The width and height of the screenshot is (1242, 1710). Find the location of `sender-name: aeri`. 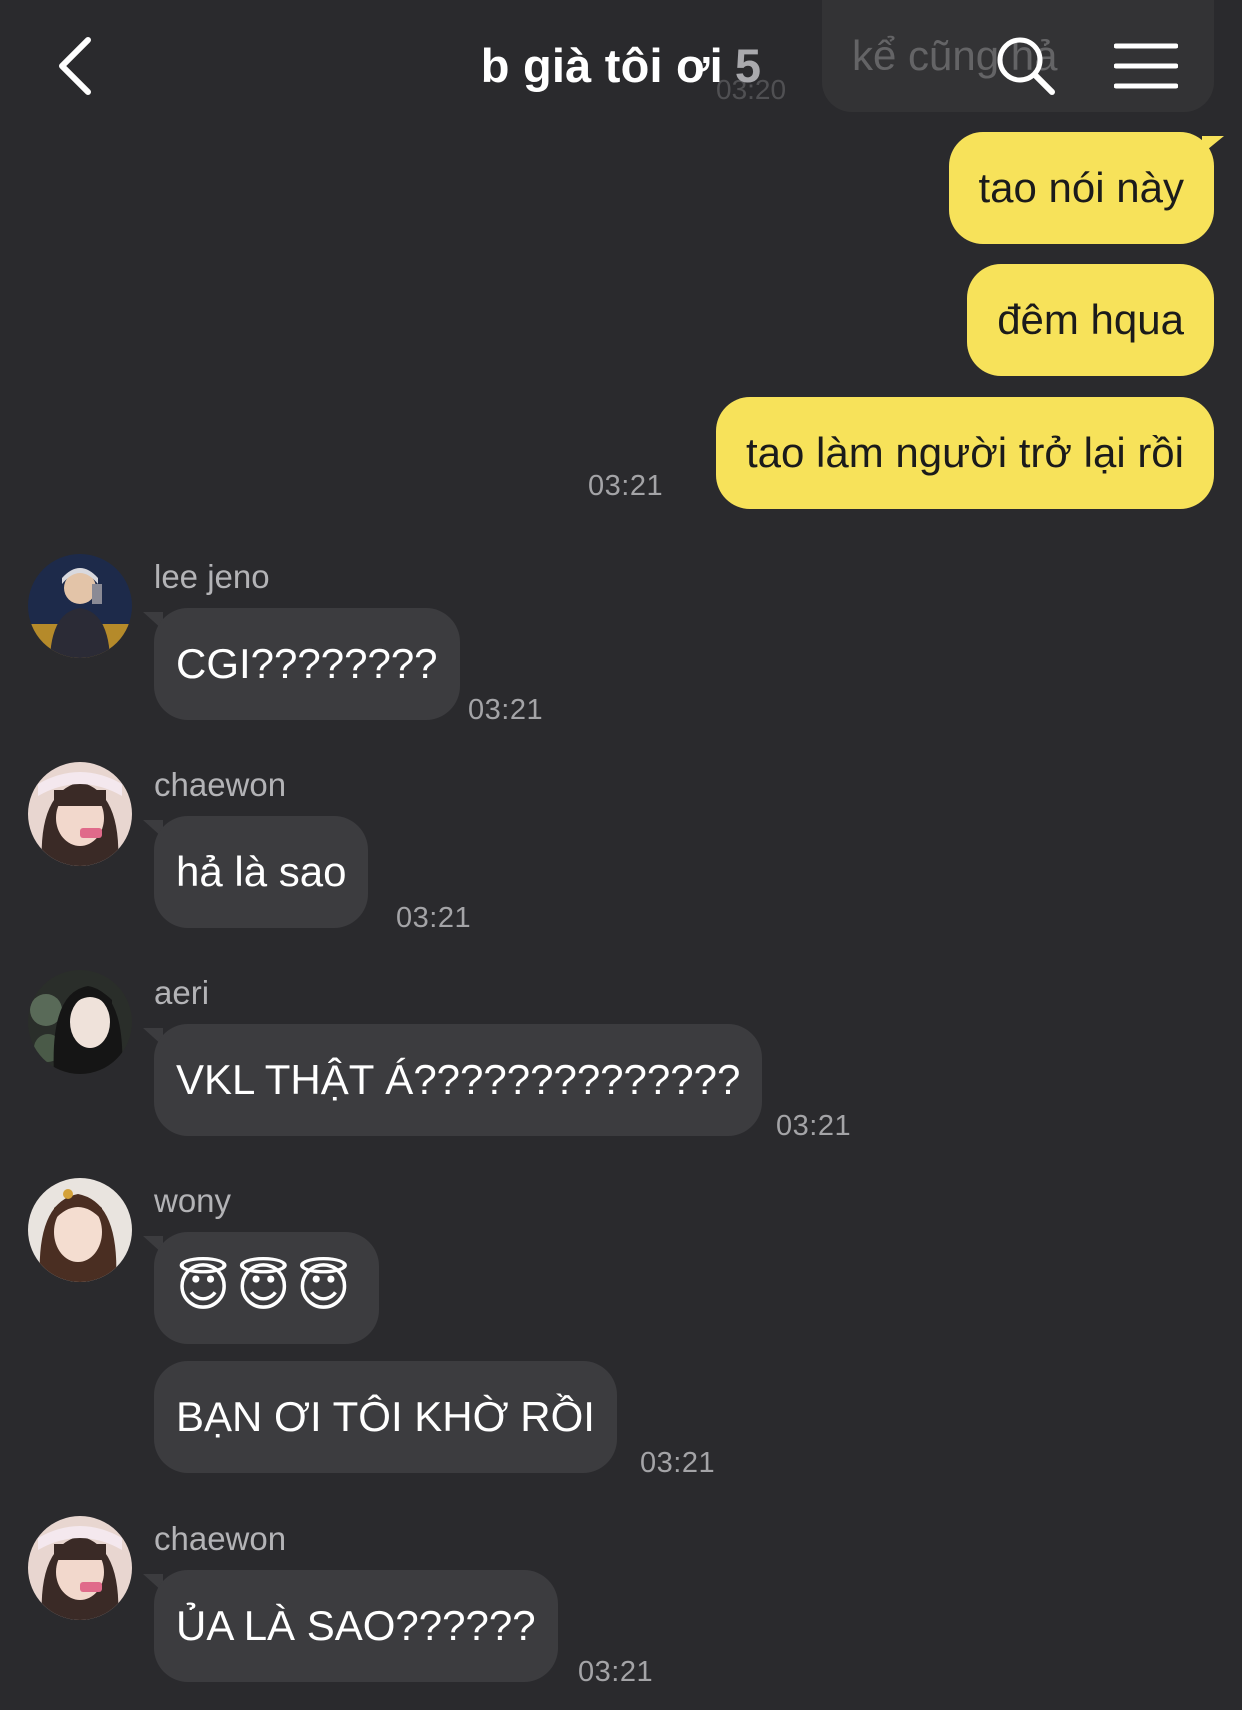

sender-name: aeri is located at coordinates (182, 992).